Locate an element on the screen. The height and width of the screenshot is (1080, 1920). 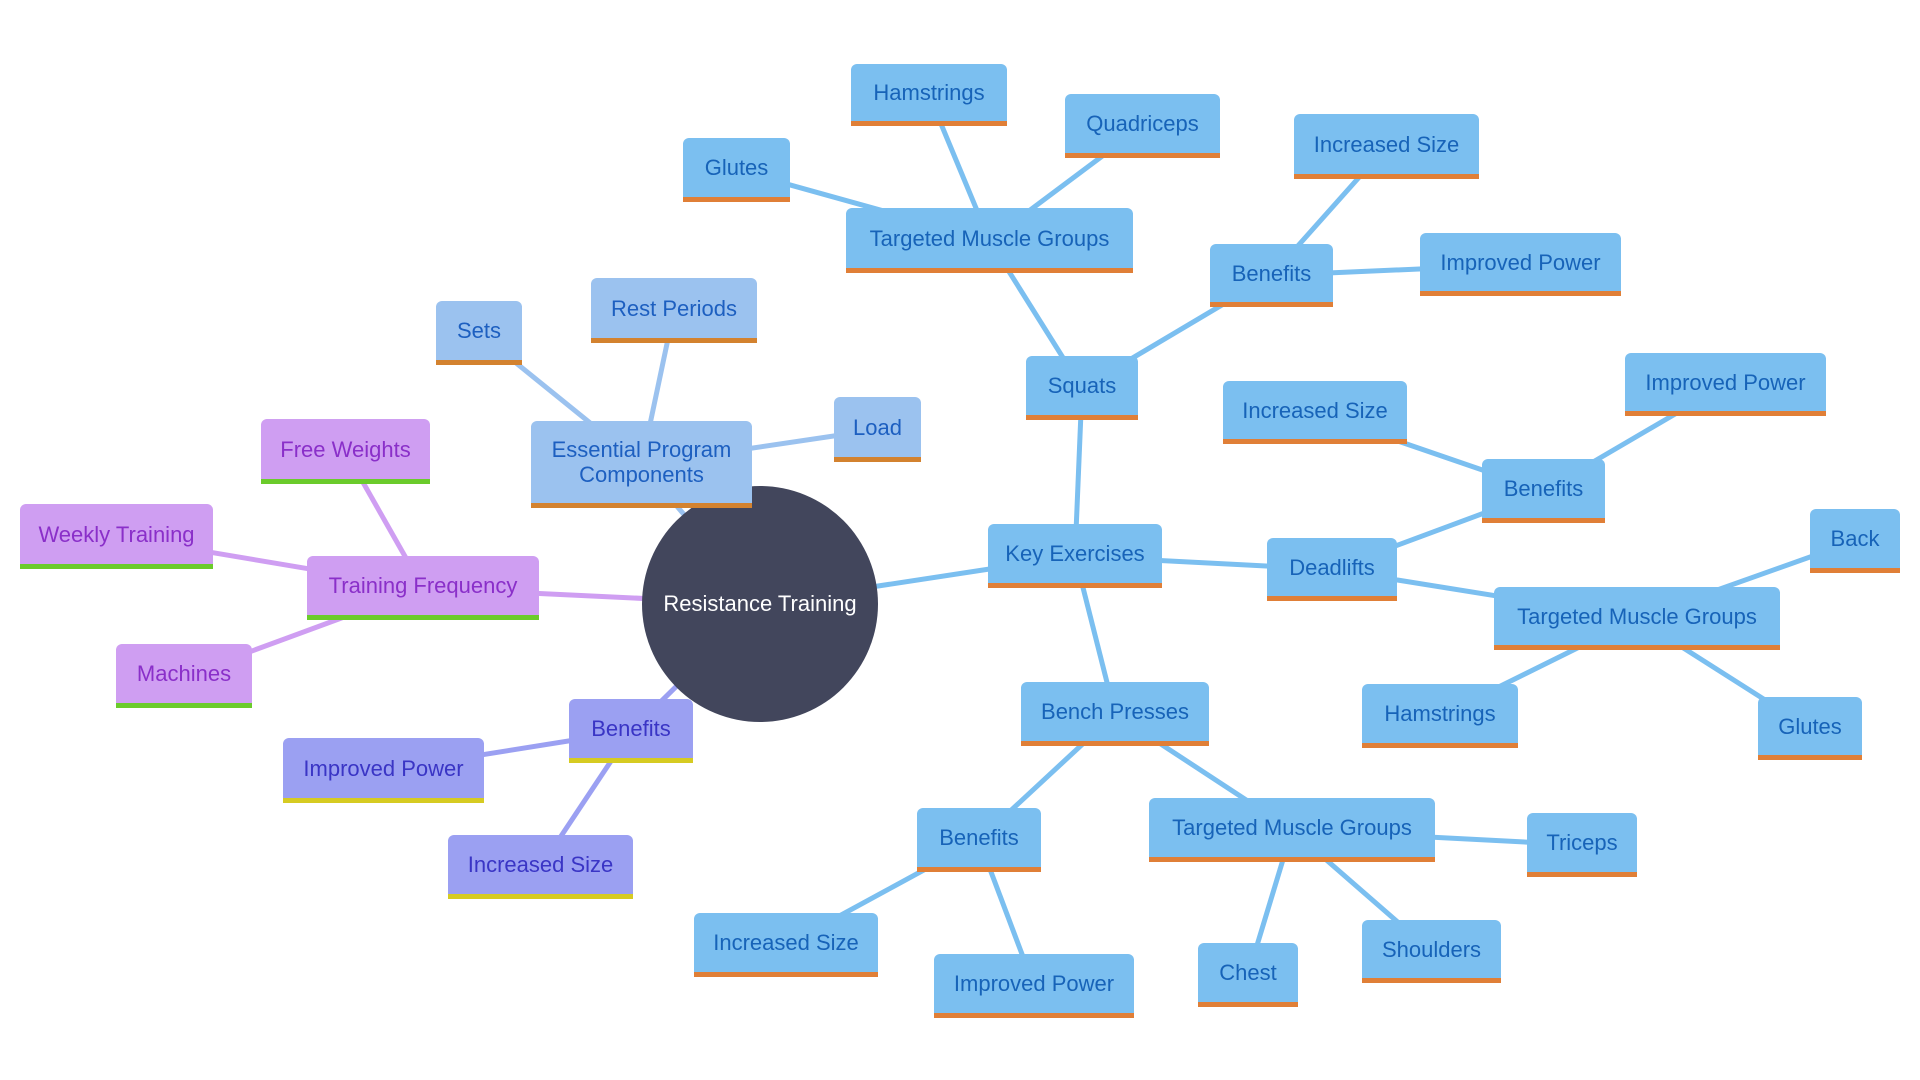
node-dl-back: Back is located at coordinates (1855, 541).